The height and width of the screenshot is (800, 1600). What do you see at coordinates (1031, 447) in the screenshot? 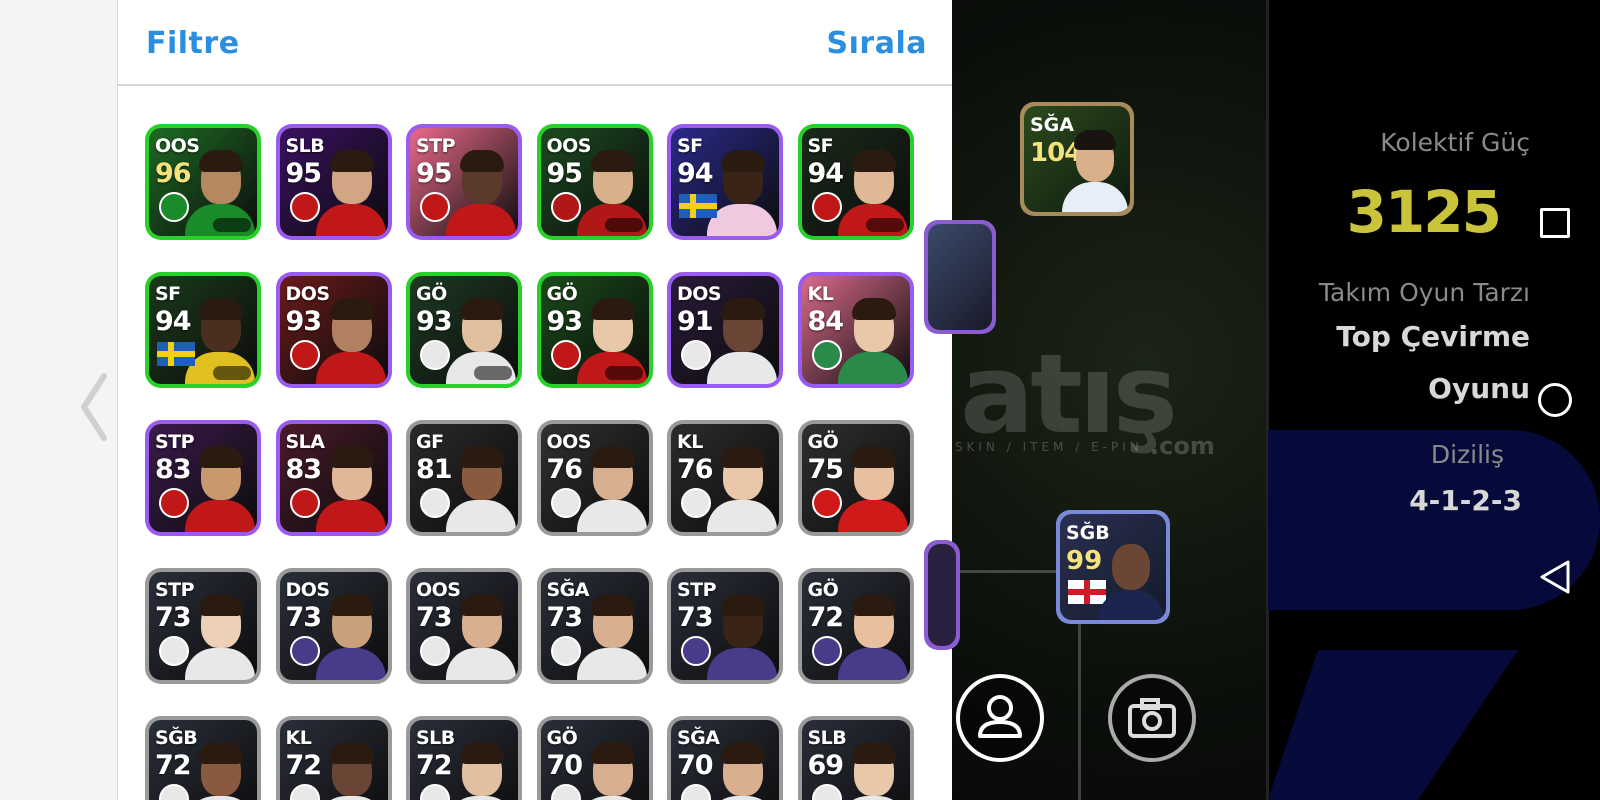
I see `watermark-tagline: P / SKIN / ITEM / E-PIN` at bounding box center [1031, 447].